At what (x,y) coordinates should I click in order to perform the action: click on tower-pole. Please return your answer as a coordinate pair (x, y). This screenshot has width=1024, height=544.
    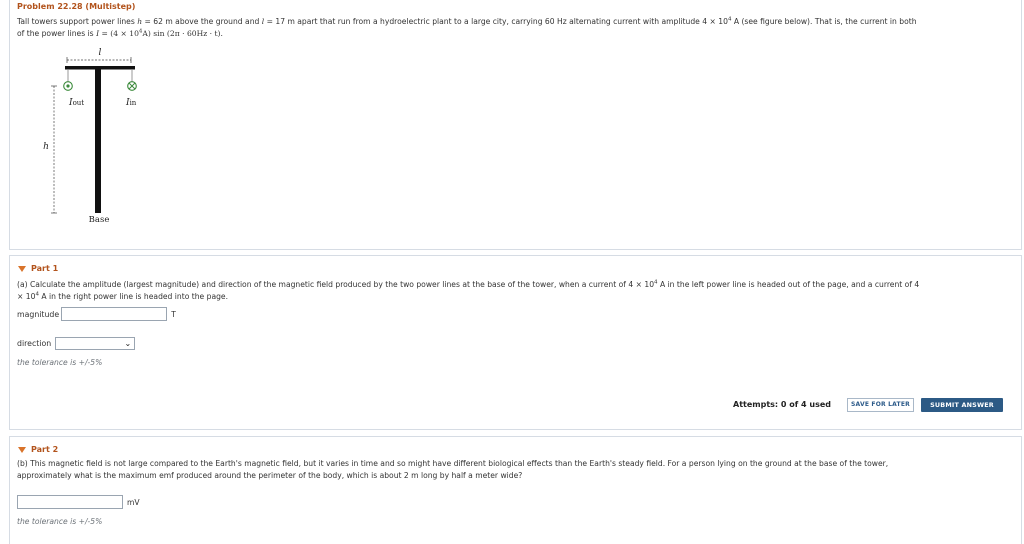
    Looking at the image, I should click on (98, 140).